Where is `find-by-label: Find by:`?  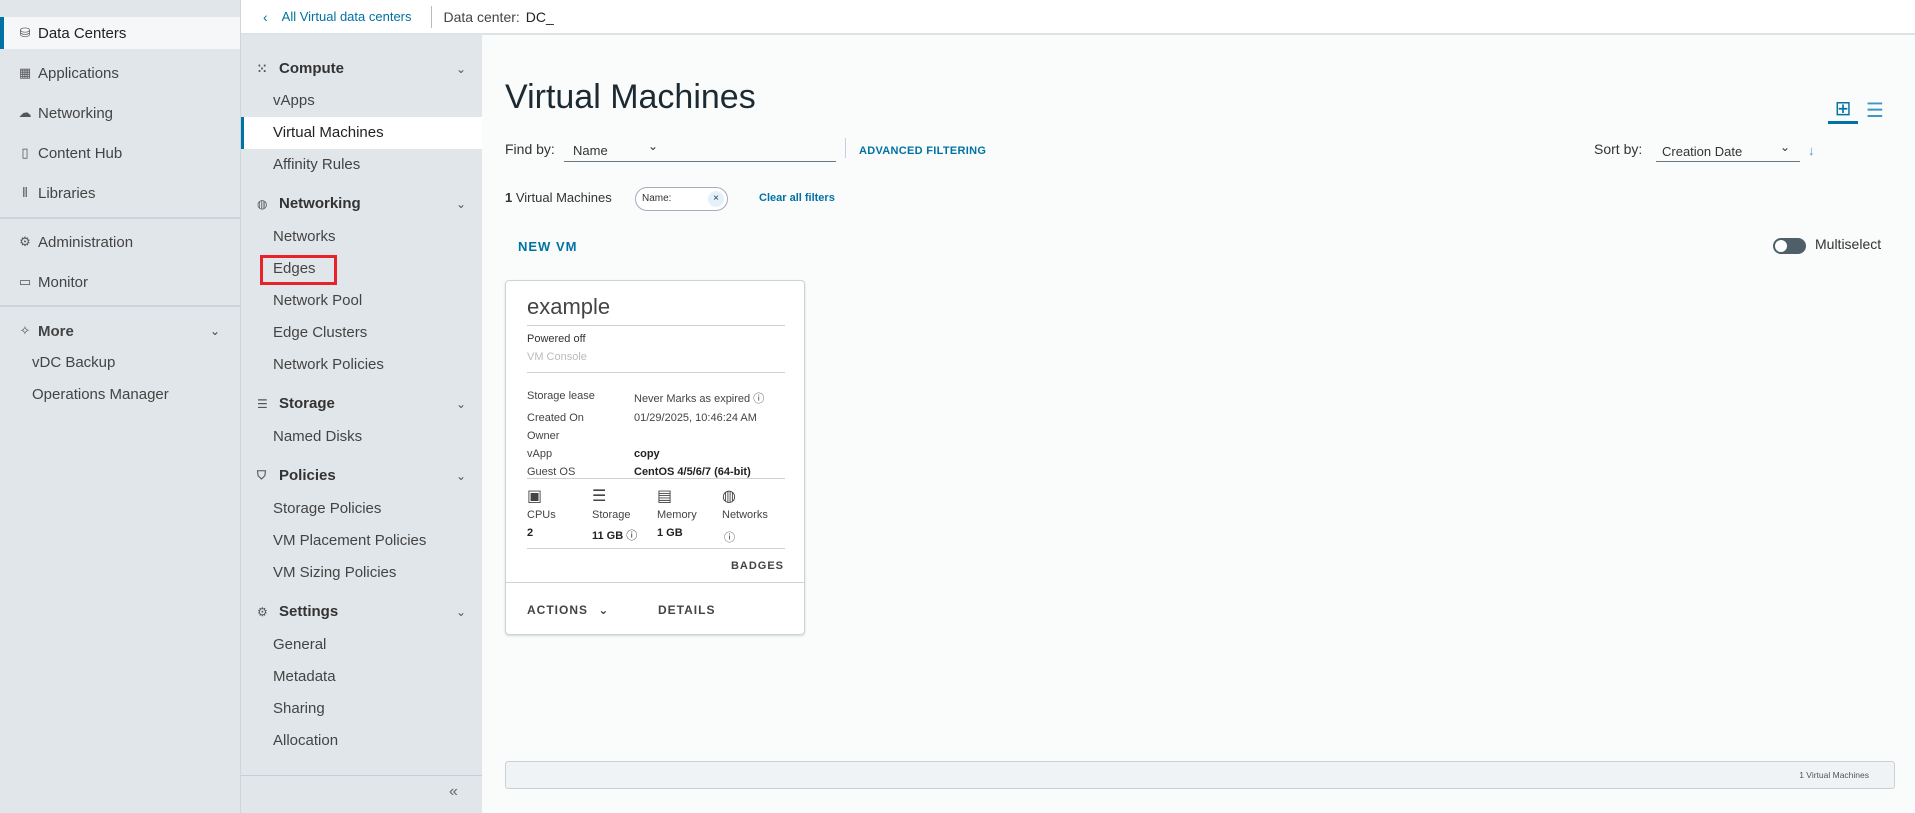 find-by-label: Find by: is located at coordinates (530, 149).